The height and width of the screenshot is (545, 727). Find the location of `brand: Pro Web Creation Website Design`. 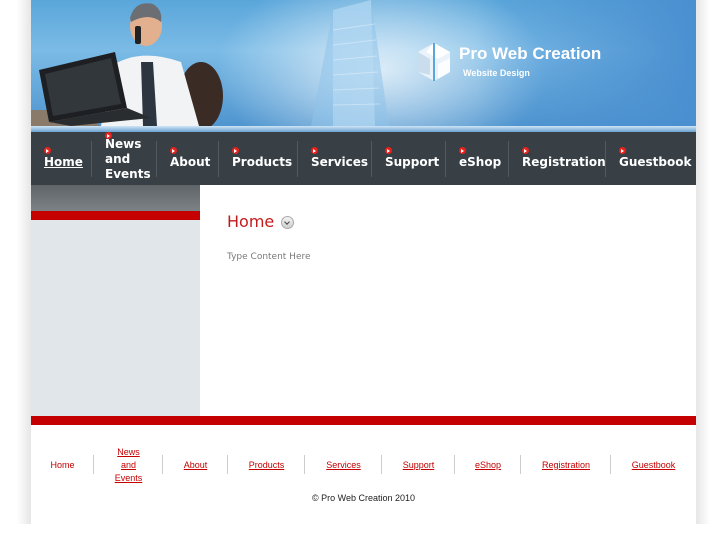

brand: Pro Web Creation Website Design is located at coordinates (516, 62).